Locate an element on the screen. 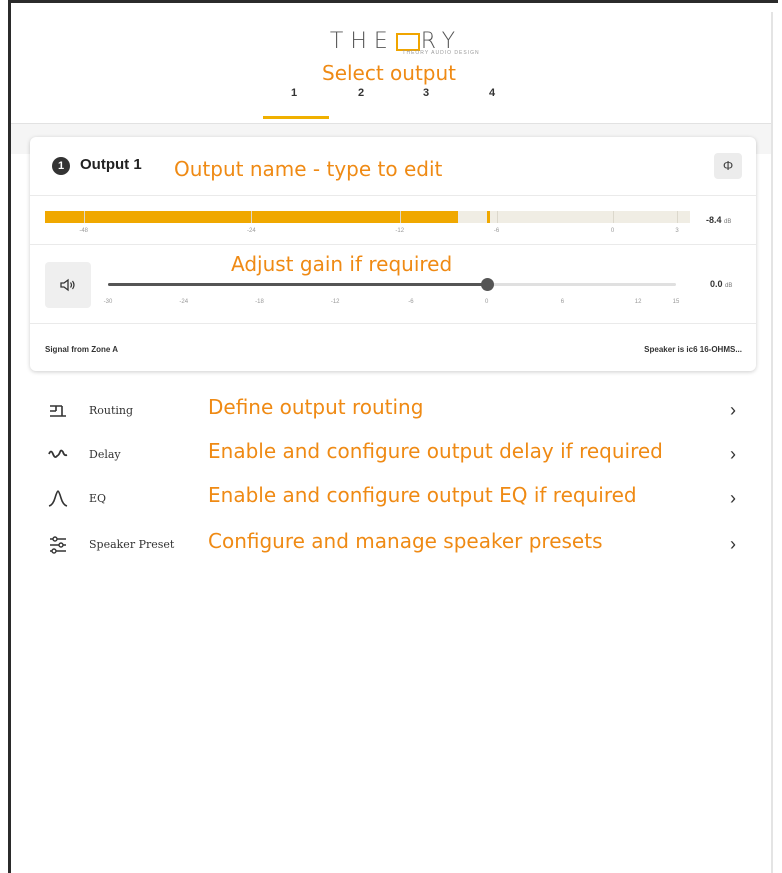  output-name-field: Output 1 is located at coordinates (111, 164).